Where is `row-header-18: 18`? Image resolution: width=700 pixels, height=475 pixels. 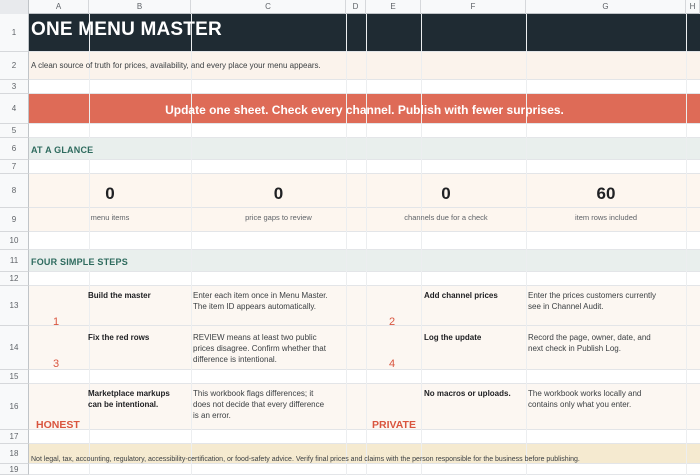
row-header-18: 18 is located at coordinates (14, 454).